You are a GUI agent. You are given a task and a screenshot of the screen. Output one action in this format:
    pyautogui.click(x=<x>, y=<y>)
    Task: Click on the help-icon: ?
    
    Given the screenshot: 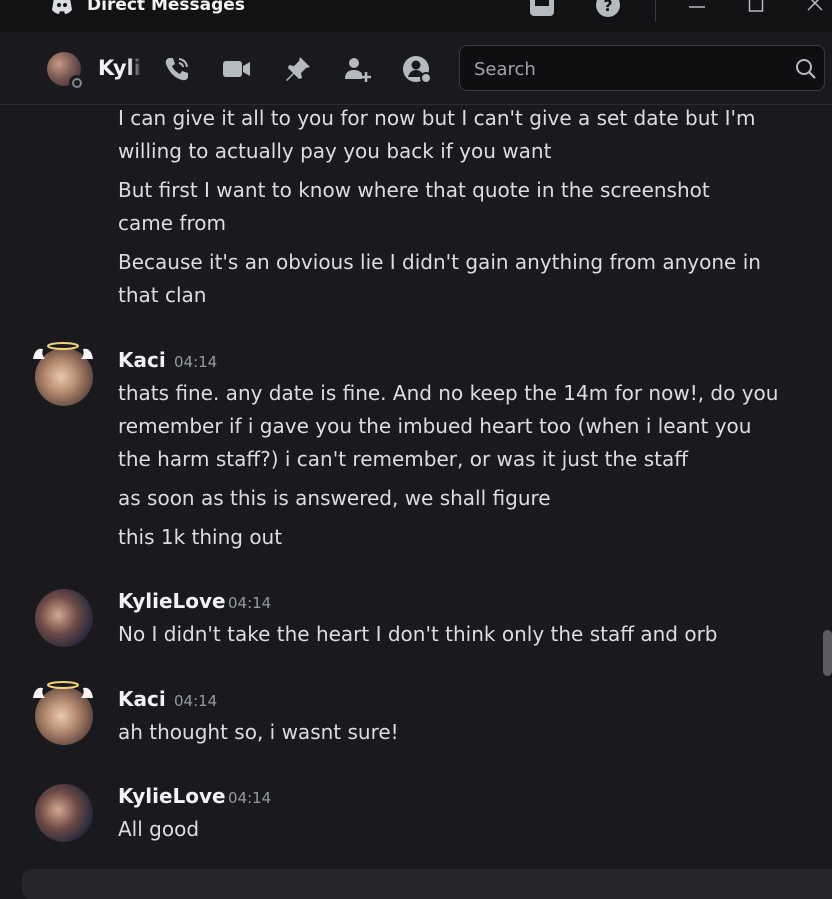 What is the action you would take?
    pyautogui.click(x=608, y=9)
    